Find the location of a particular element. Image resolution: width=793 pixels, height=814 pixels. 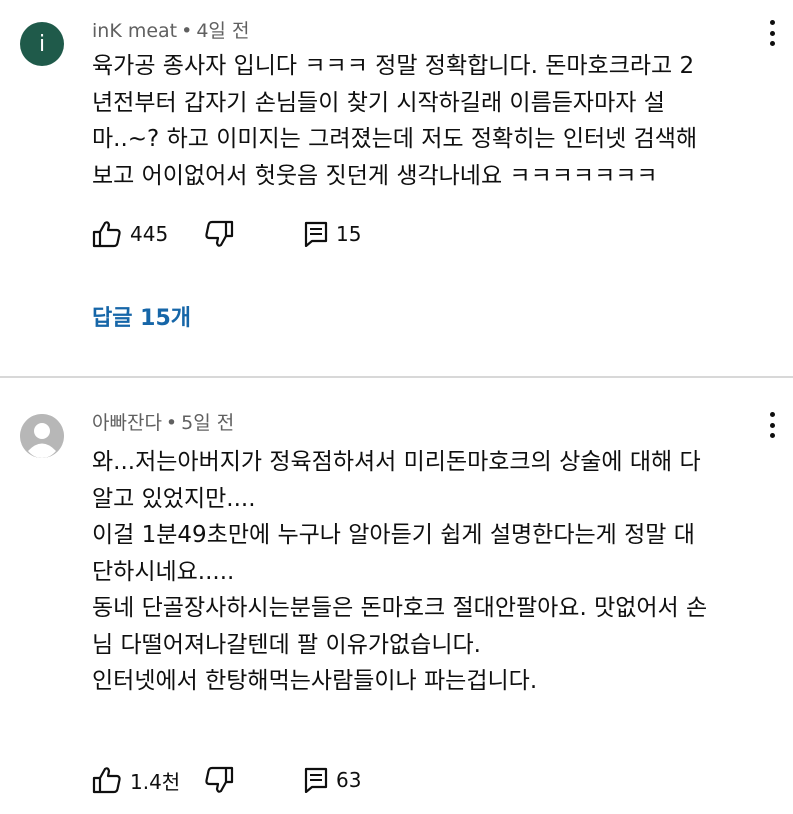

comment-line: 년전부터 갑자기 손님들이 찾기 시작하길래 이름듣자마자 설 is located at coordinates (378, 102).